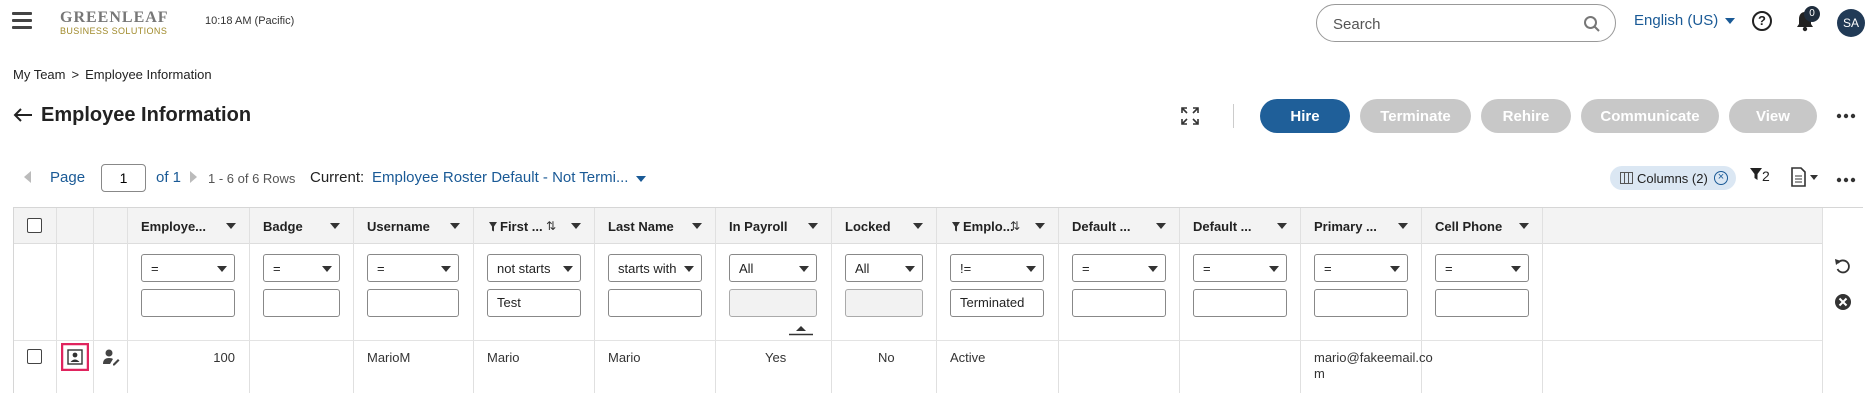 The height and width of the screenshot is (393, 1871). Describe the element at coordinates (1805, 179) in the screenshot. I see `export-button` at that location.